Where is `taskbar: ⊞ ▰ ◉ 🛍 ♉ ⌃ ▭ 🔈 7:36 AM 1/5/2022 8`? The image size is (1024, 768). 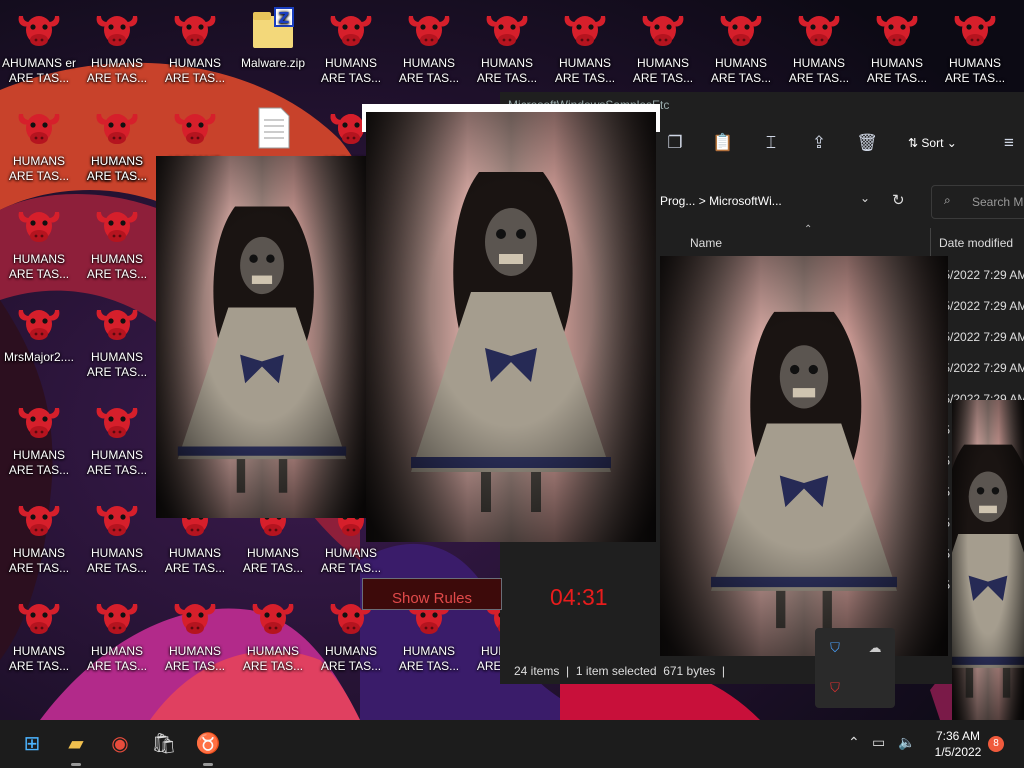
taskbar: ⊞ ▰ ◉ 🛍 ♉ ⌃ ▭ 🔈 7:36 AM 1/5/2022 8 is located at coordinates (512, 744).